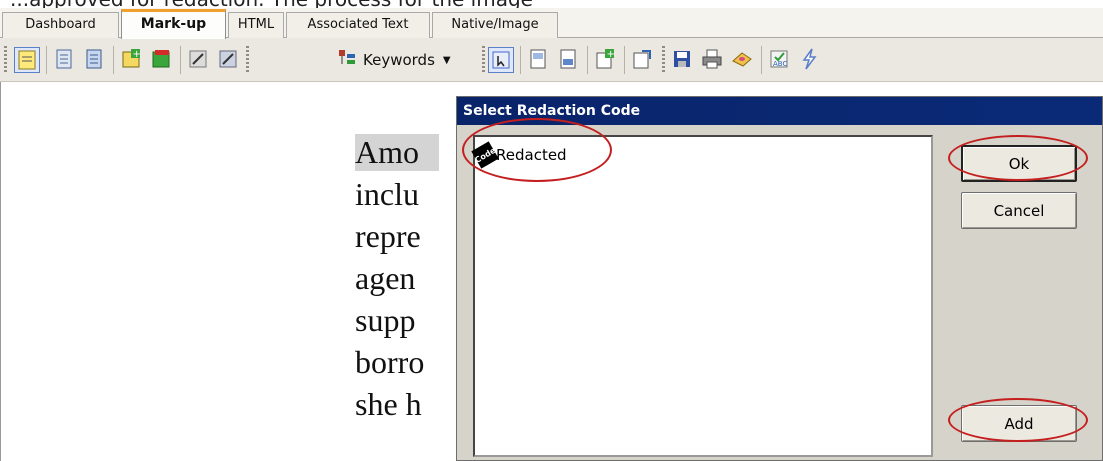 The width and height of the screenshot is (1103, 461). Describe the element at coordinates (229, 60) in the screenshot. I see `edit-all-icon` at that location.